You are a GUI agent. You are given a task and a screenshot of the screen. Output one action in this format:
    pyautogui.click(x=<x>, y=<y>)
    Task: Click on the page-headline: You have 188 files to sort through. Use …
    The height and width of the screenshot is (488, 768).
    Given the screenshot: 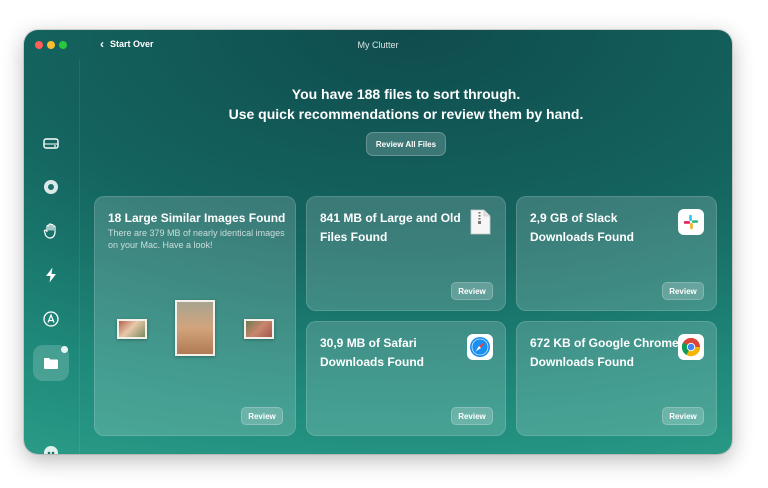 What is the action you would take?
    pyautogui.click(x=406, y=104)
    